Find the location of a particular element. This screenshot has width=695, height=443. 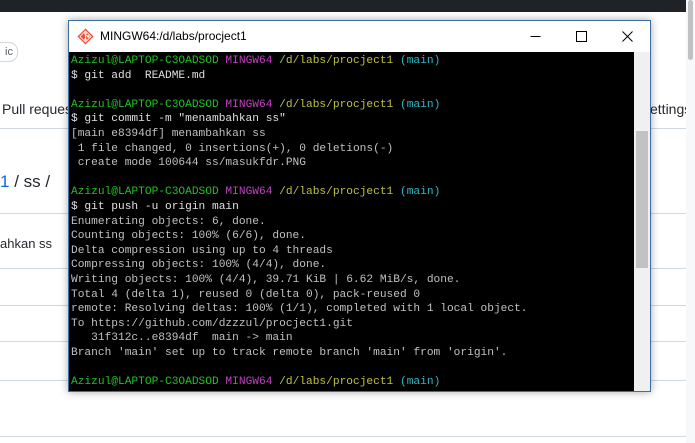

tab-pull-requests: Pull reques is located at coordinates (37, 109).